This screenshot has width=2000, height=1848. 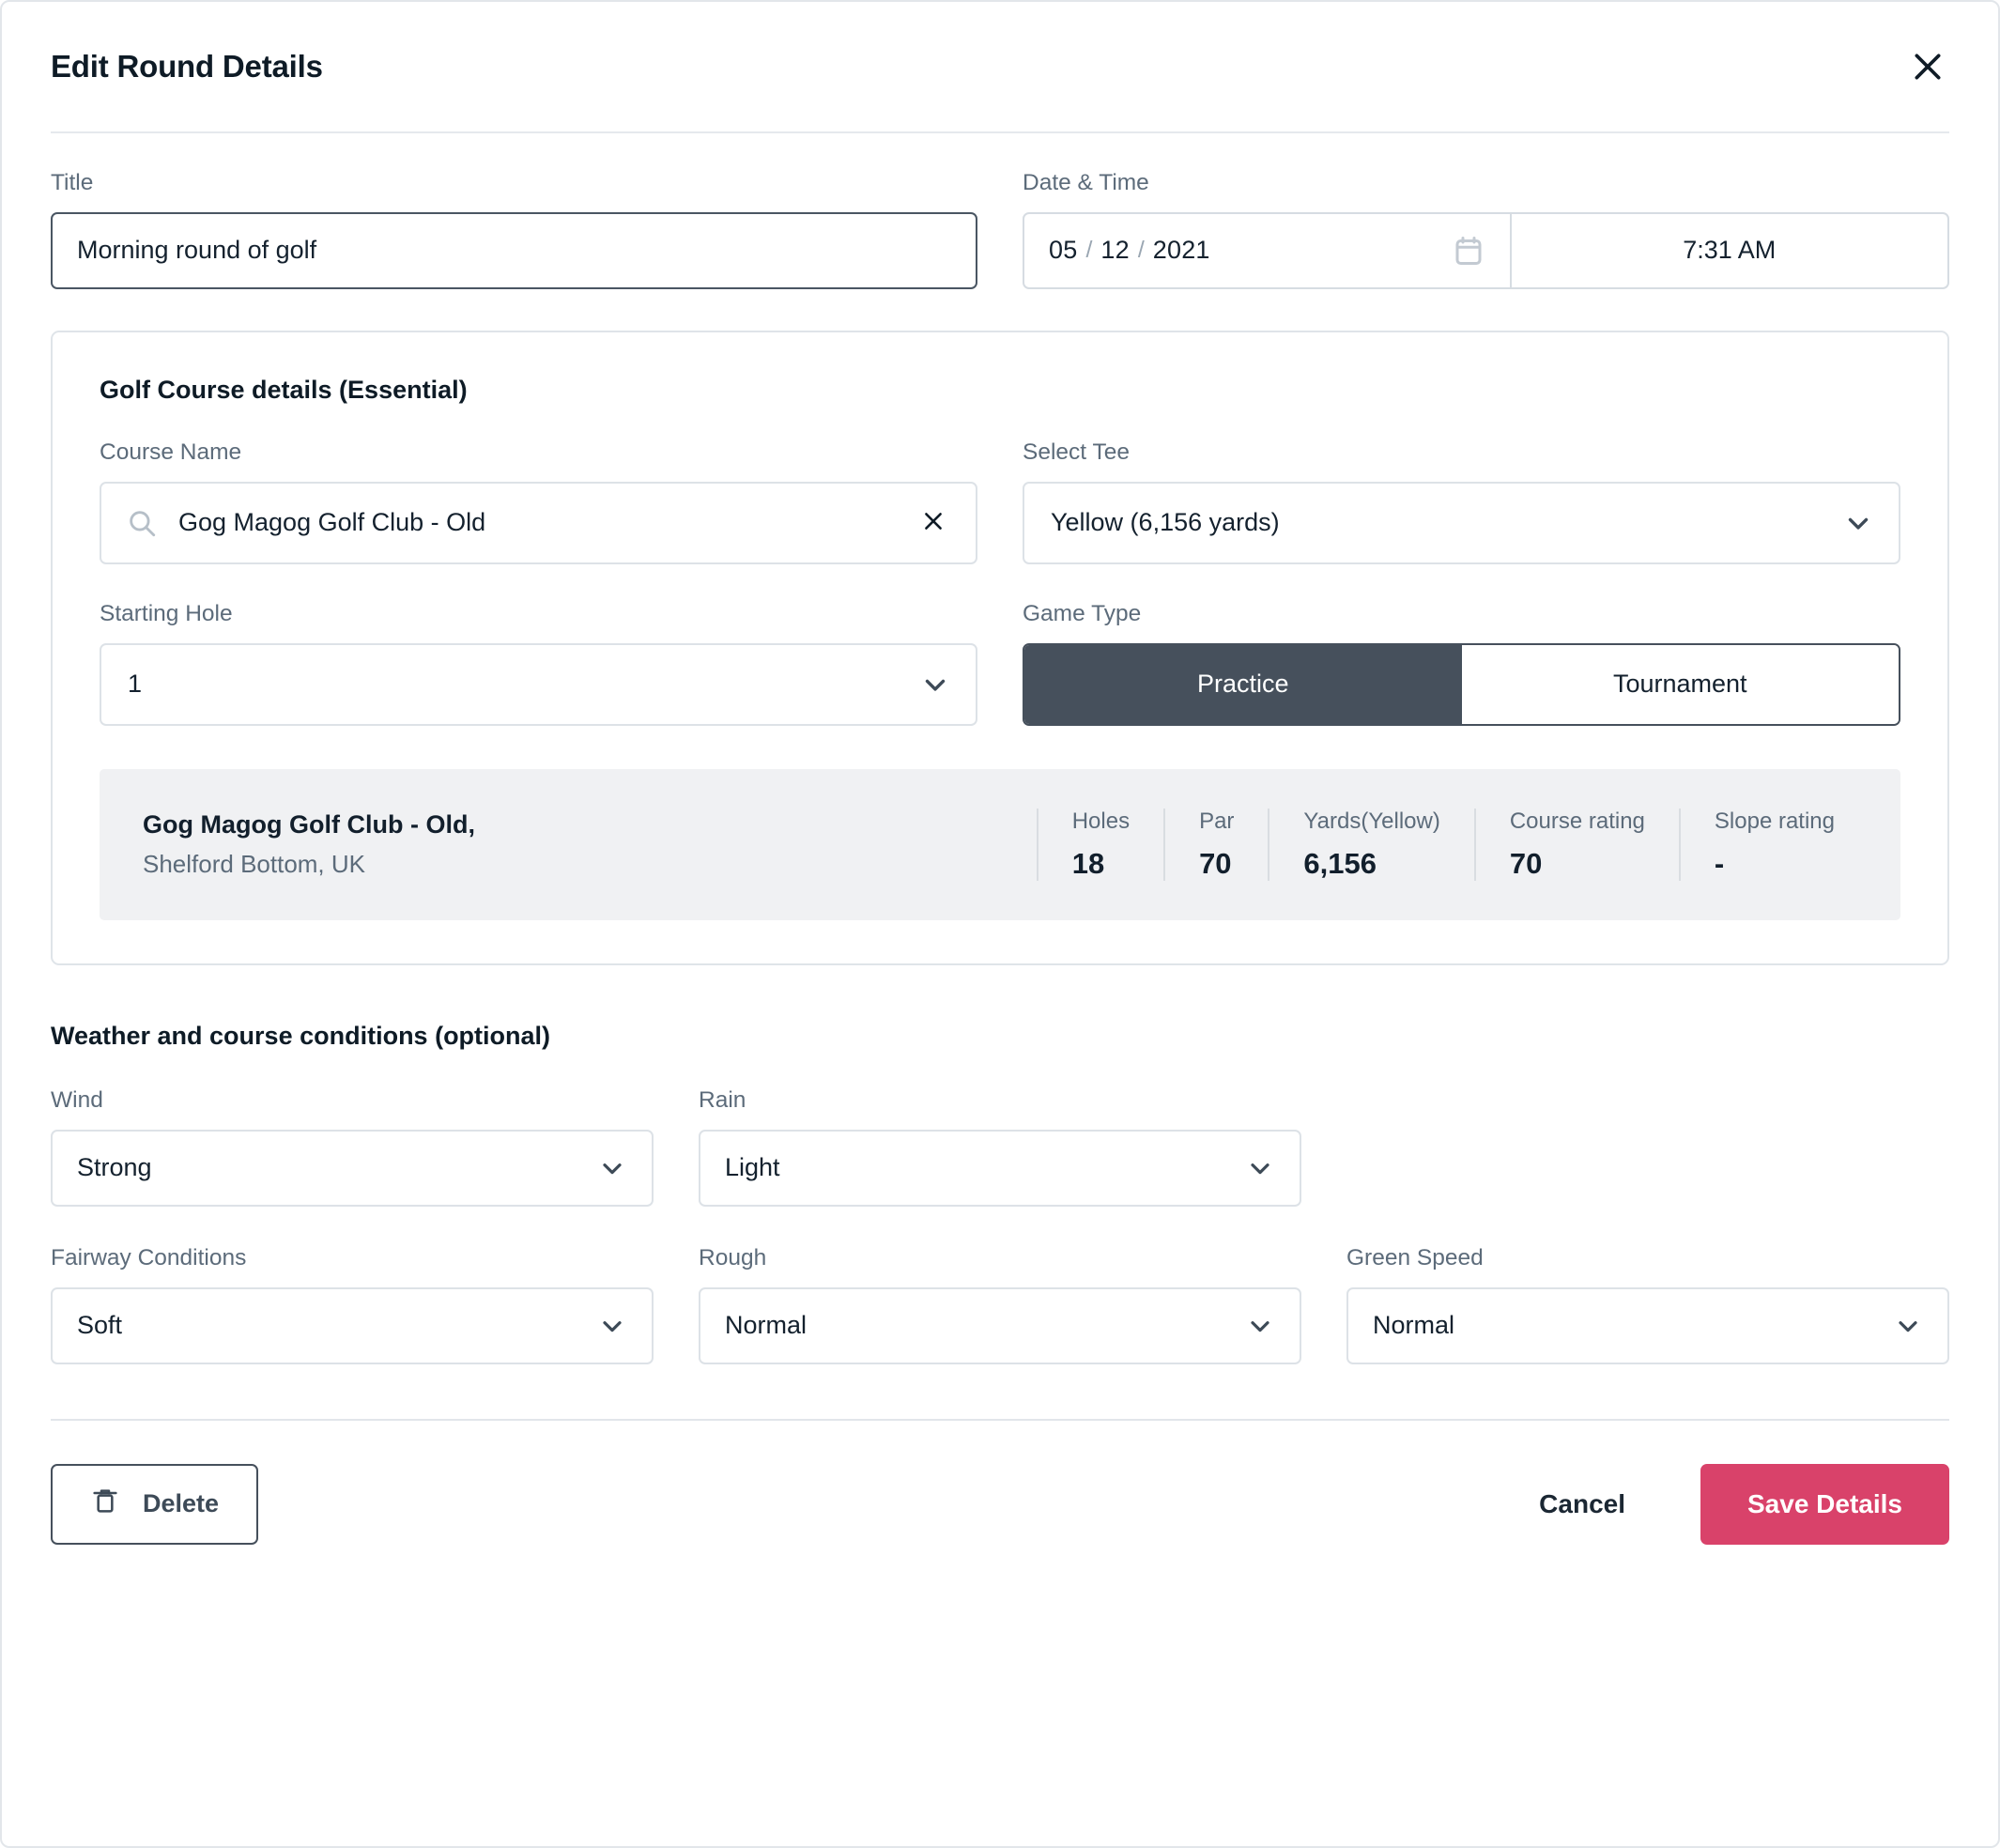 I want to click on course-name-value: Gog Magog Golf Club - Old, so click(x=332, y=522).